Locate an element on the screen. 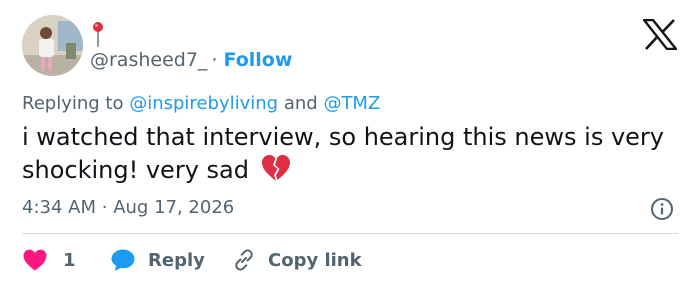  copy-link-button: Copy link is located at coordinates (297, 260).